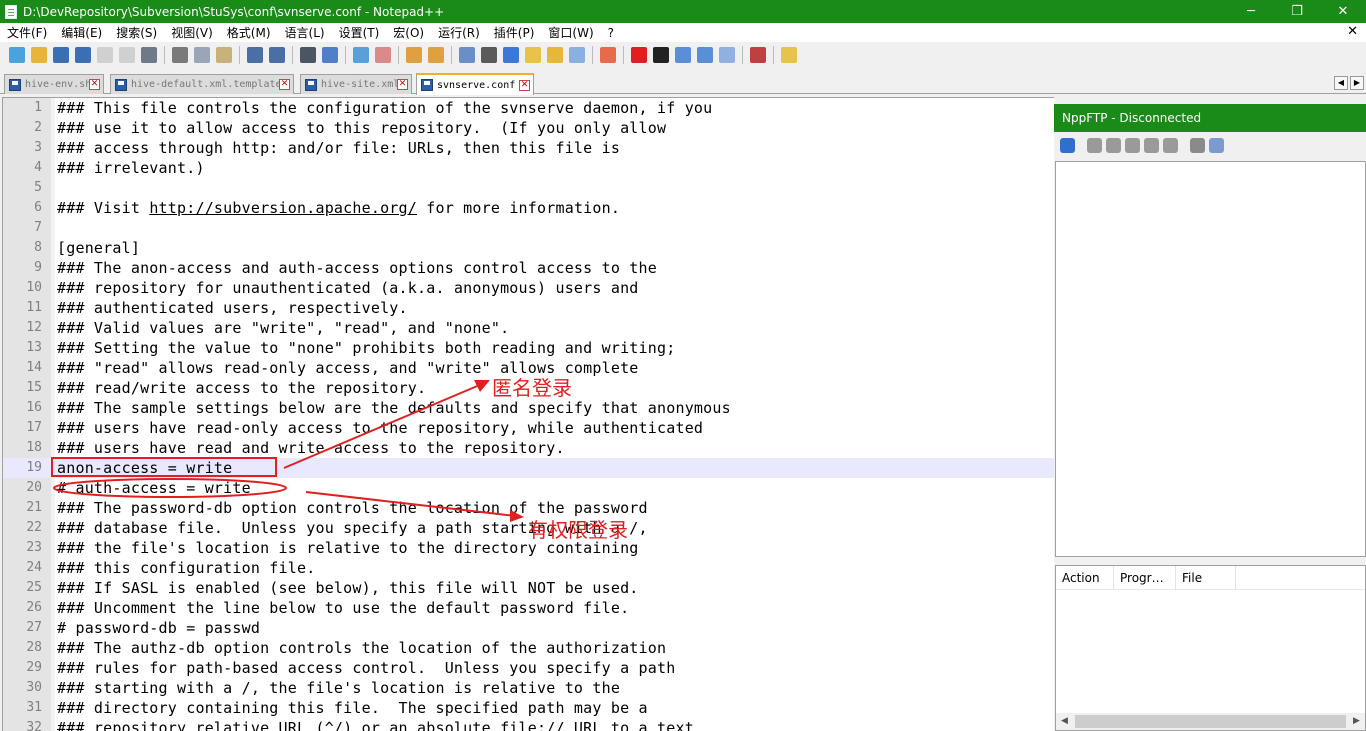 Image resolution: width=1366 pixels, height=731 pixels. What do you see at coordinates (136, 32) in the screenshot?
I see `menu-item: 搜索(S)` at bounding box center [136, 32].